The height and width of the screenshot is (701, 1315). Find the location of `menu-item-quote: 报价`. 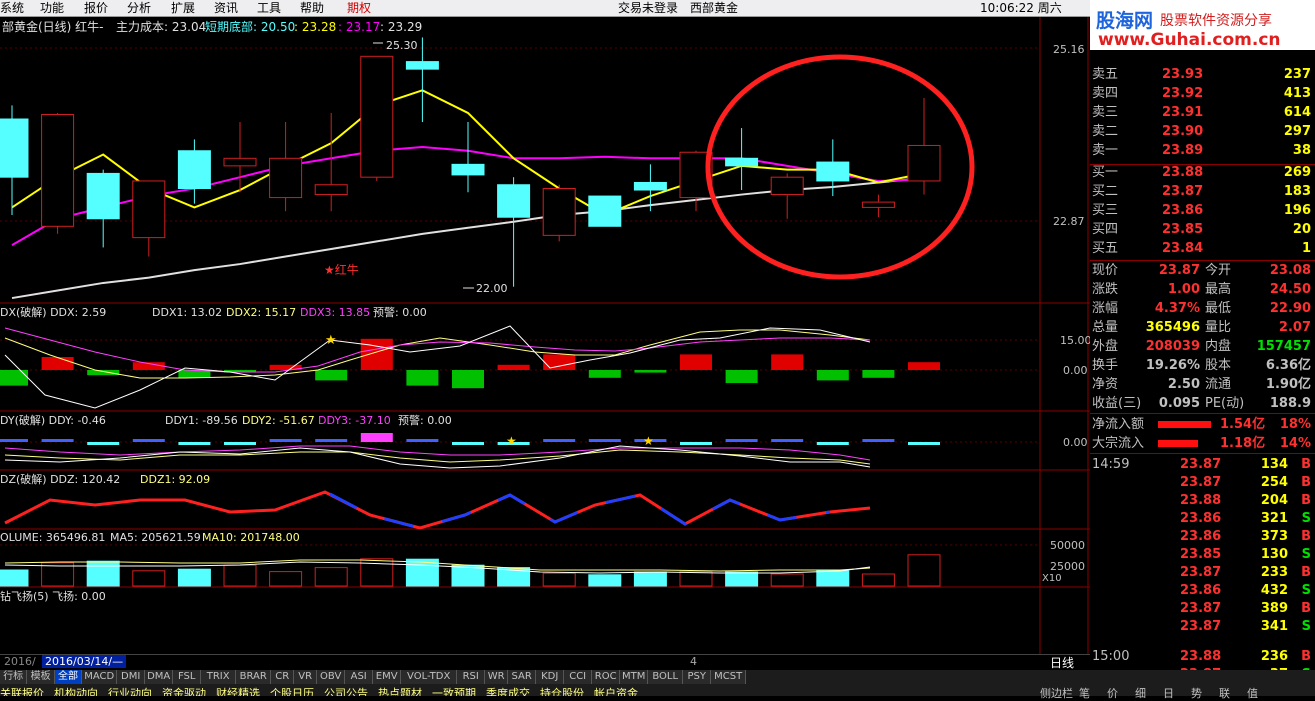

menu-item-quote: 报价 is located at coordinates (96, 8).